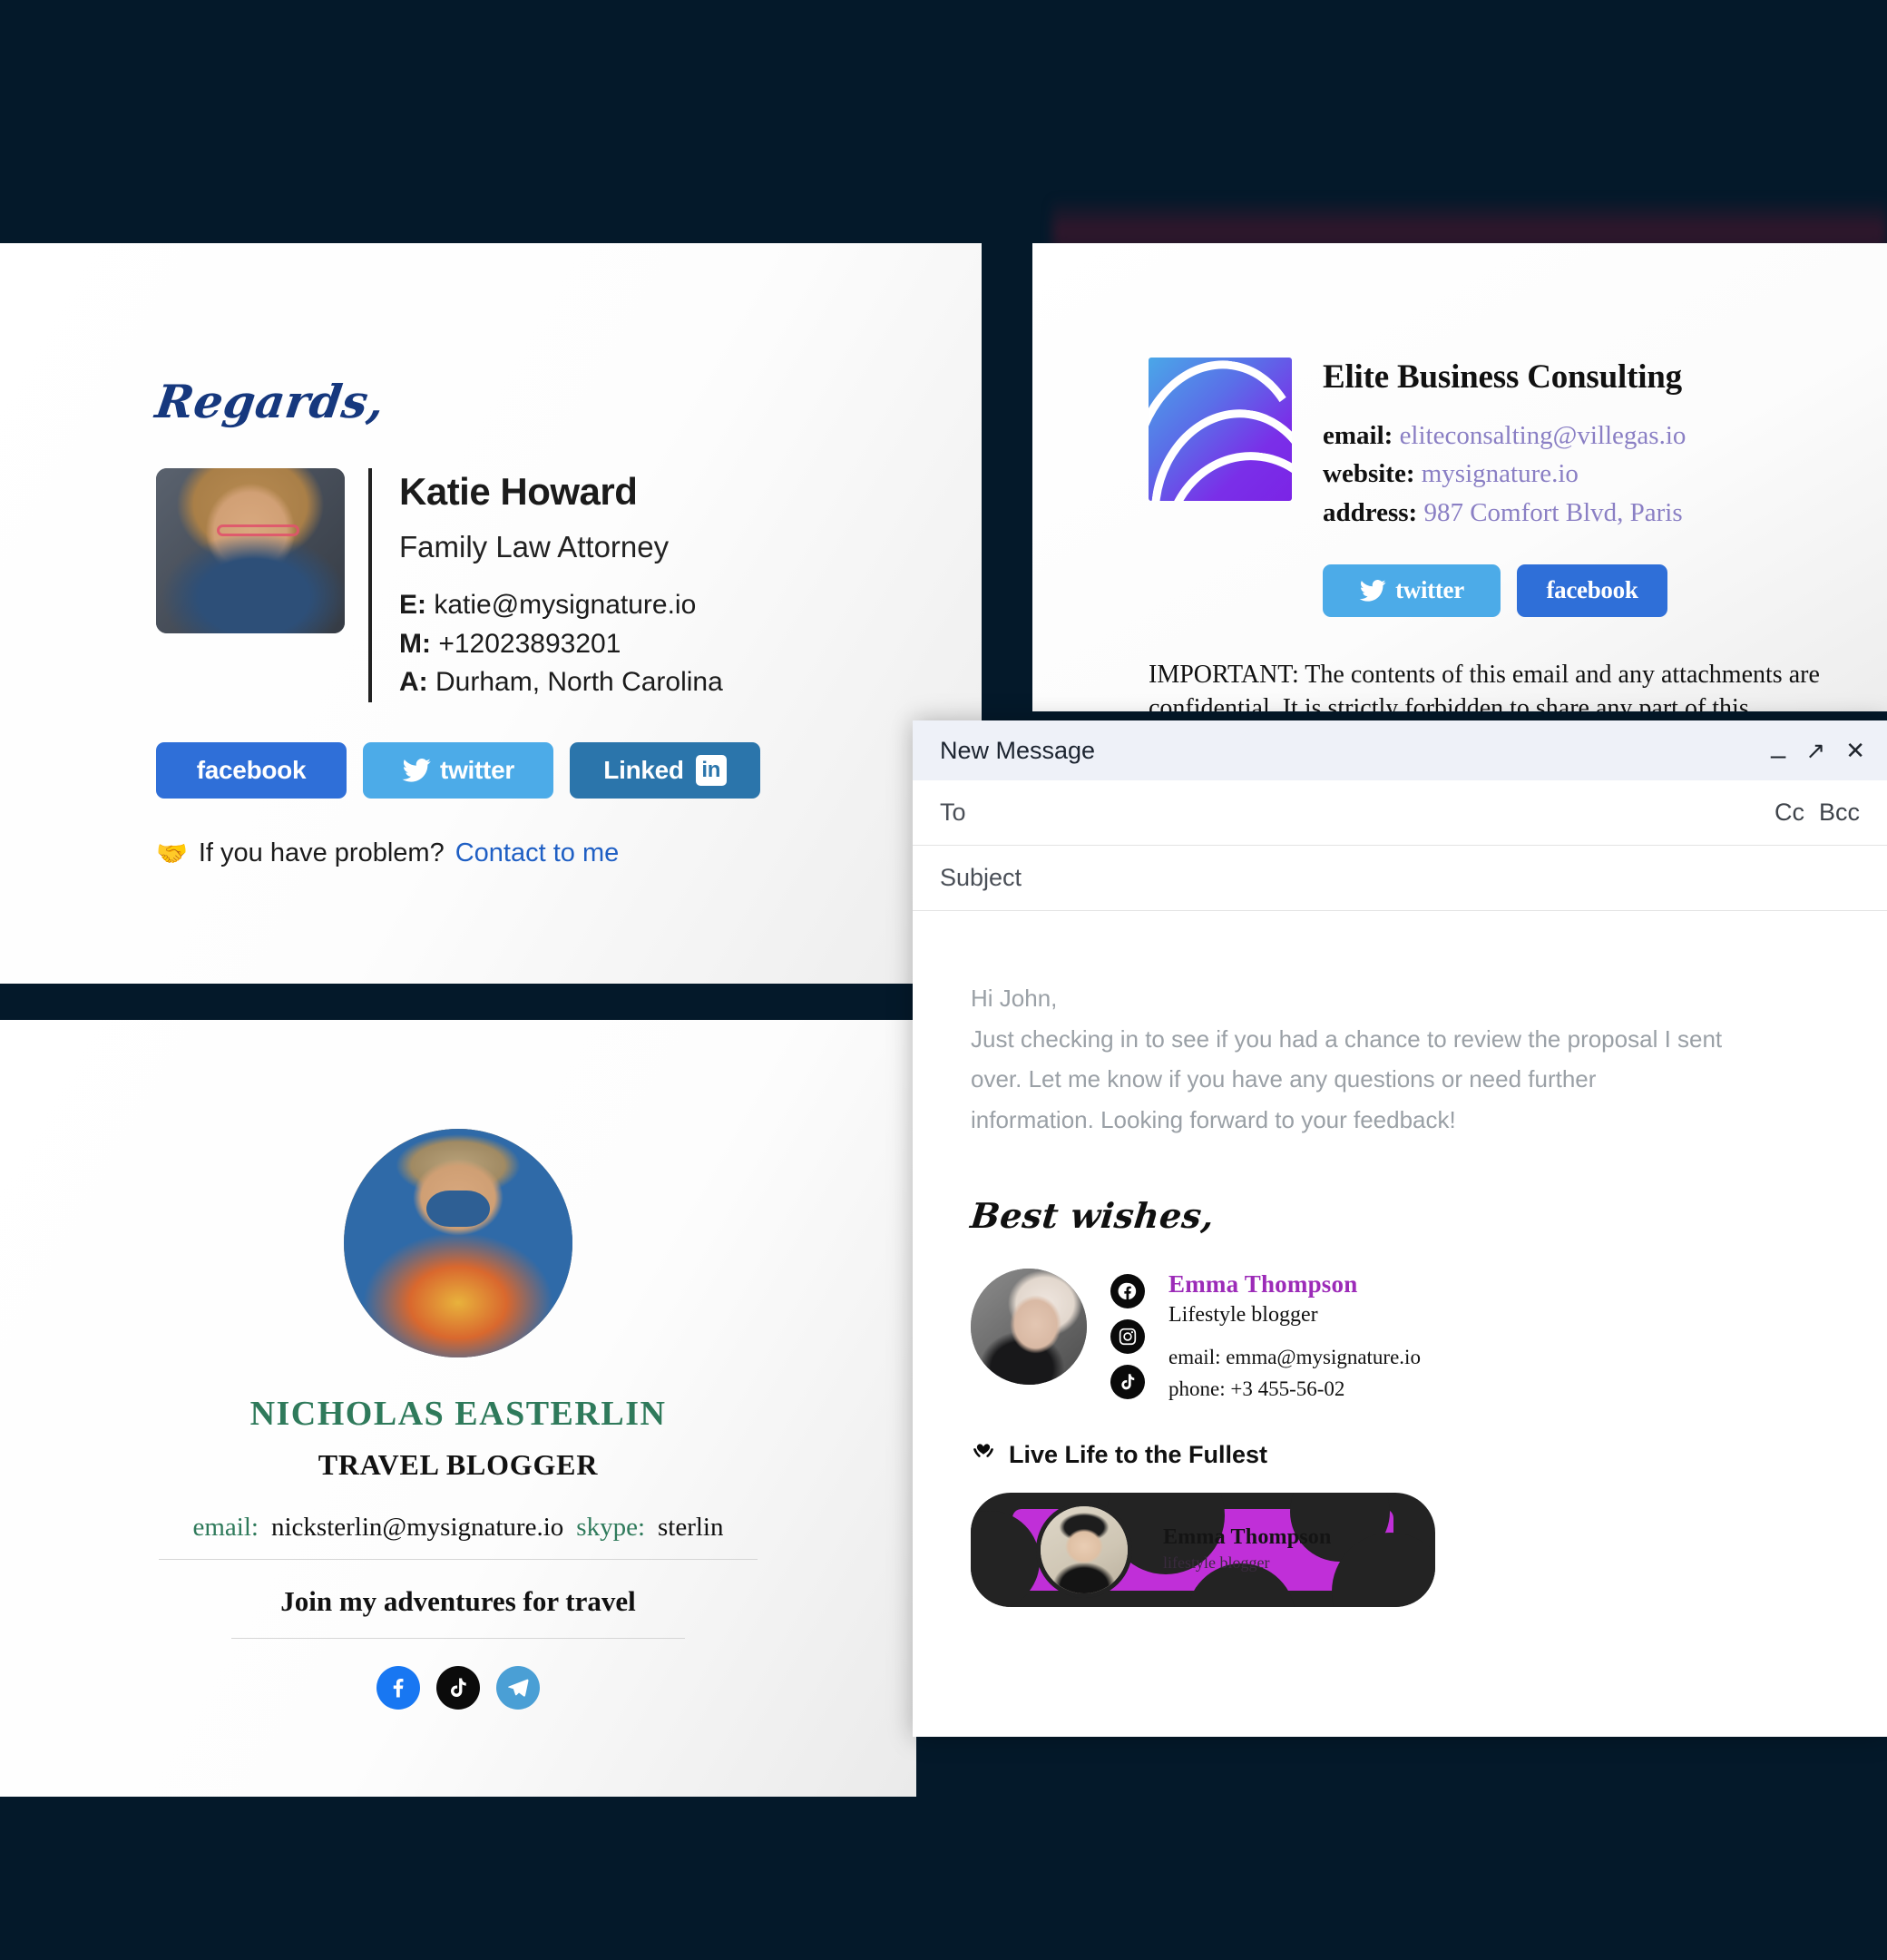 Image resolution: width=1887 pixels, height=1960 pixels. Describe the element at coordinates (1505, 590) in the screenshot. I see `elite-social-buttons: twitter facebook` at that location.